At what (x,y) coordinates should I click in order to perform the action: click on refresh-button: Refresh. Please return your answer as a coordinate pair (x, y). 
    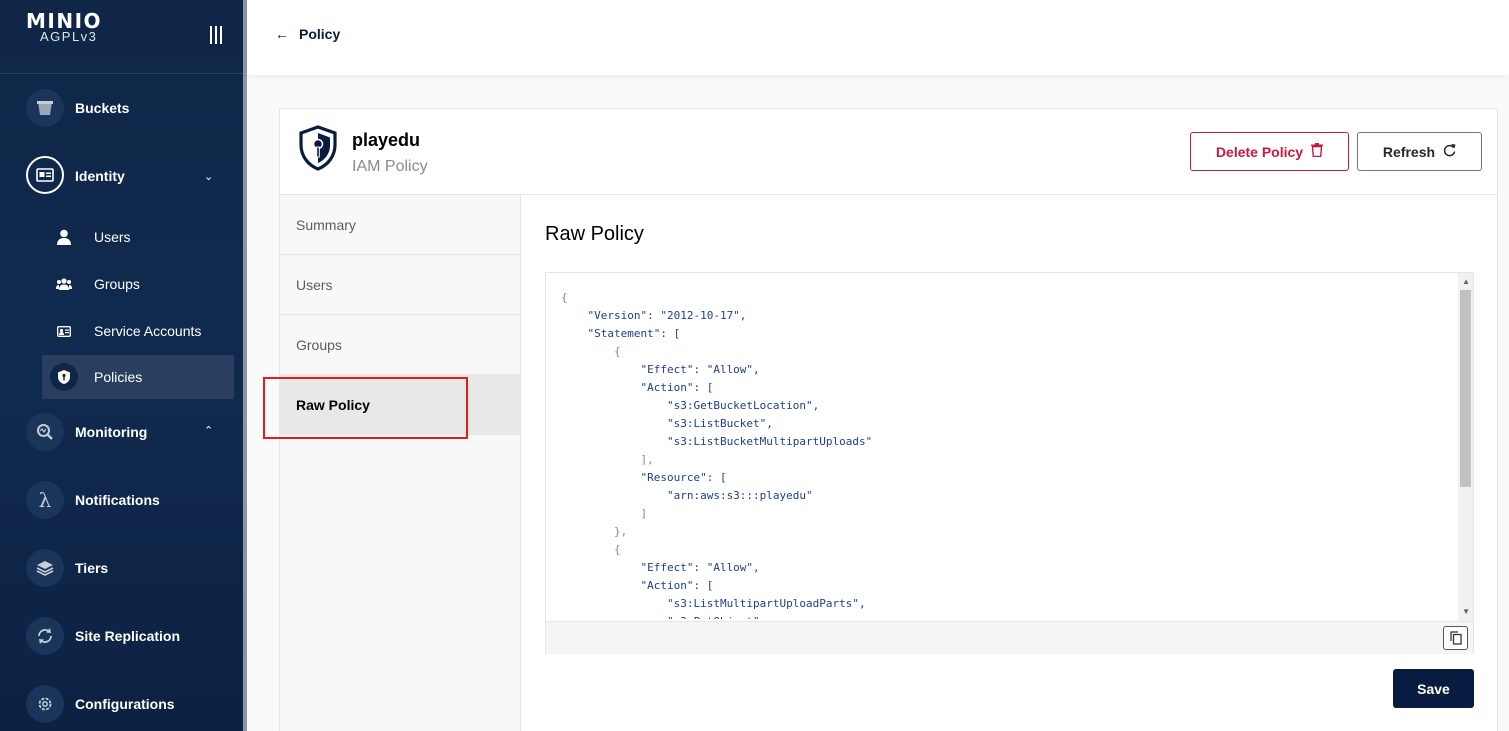
    Looking at the image, I should click on (1419, 151).